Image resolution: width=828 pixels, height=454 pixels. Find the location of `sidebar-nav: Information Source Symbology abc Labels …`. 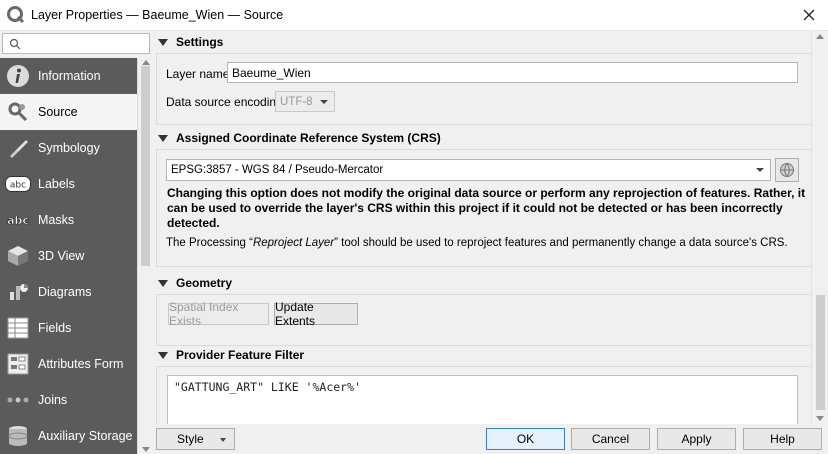

sidebar-nav: Information Source Symbology abc Labels … is located at coordinates (68, 256).